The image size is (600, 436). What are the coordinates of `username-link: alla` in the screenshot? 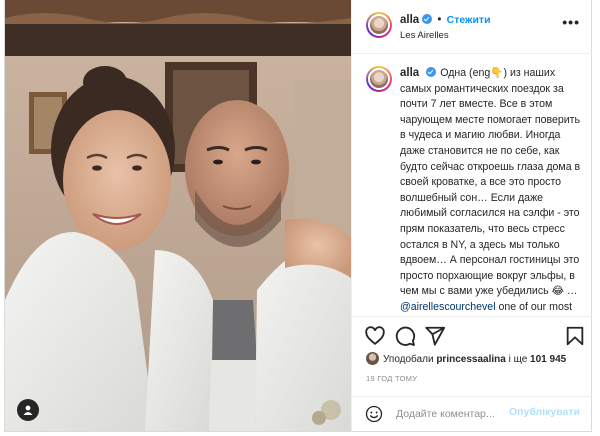 It's located at (409, 20).